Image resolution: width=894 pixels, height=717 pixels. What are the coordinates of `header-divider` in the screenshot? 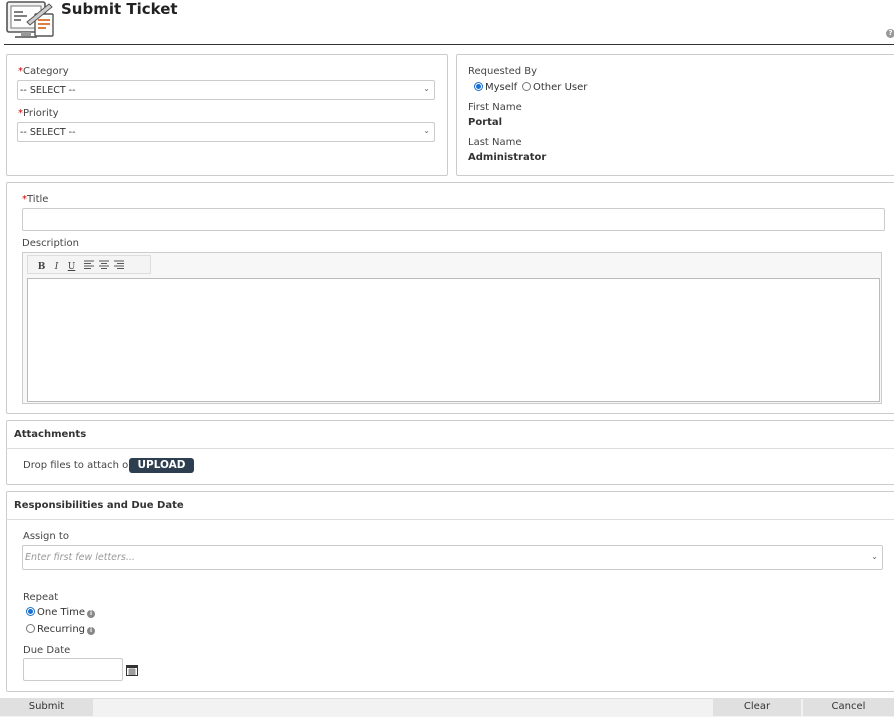 It's located at (449, 44).